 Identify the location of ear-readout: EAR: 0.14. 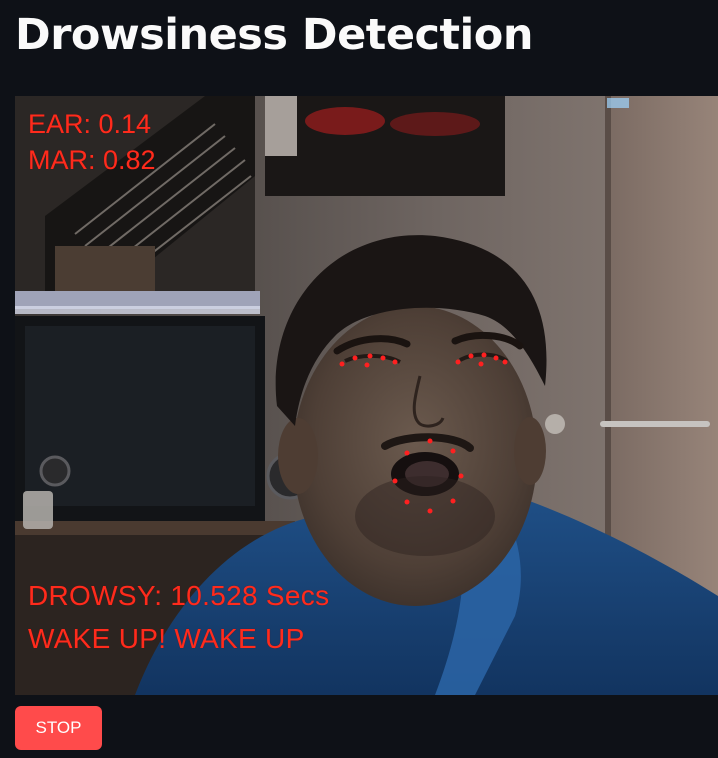
(90, 124).